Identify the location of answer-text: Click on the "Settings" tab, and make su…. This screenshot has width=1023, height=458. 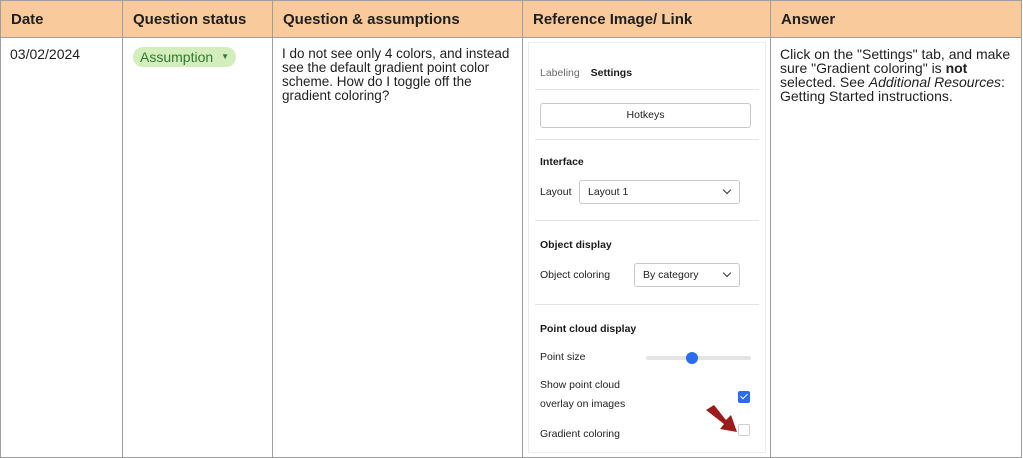
(896, 75).